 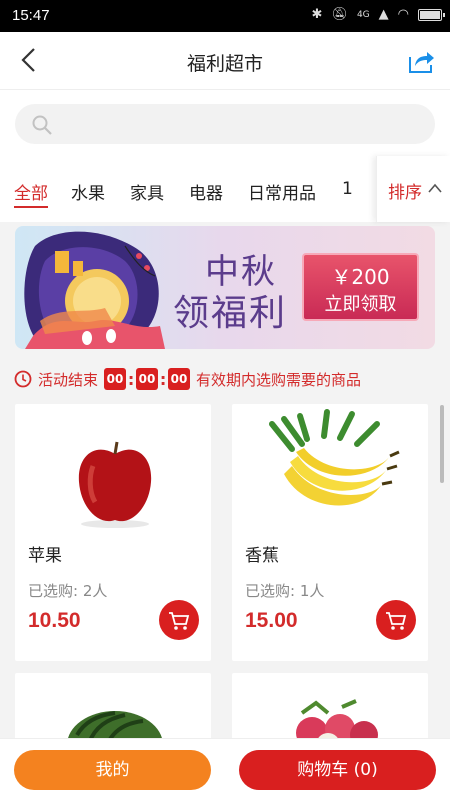 What do you see at coordinates (435, 188) in the screenshot?
I see `chevron-up-icon` at bounding box center [435, 188].